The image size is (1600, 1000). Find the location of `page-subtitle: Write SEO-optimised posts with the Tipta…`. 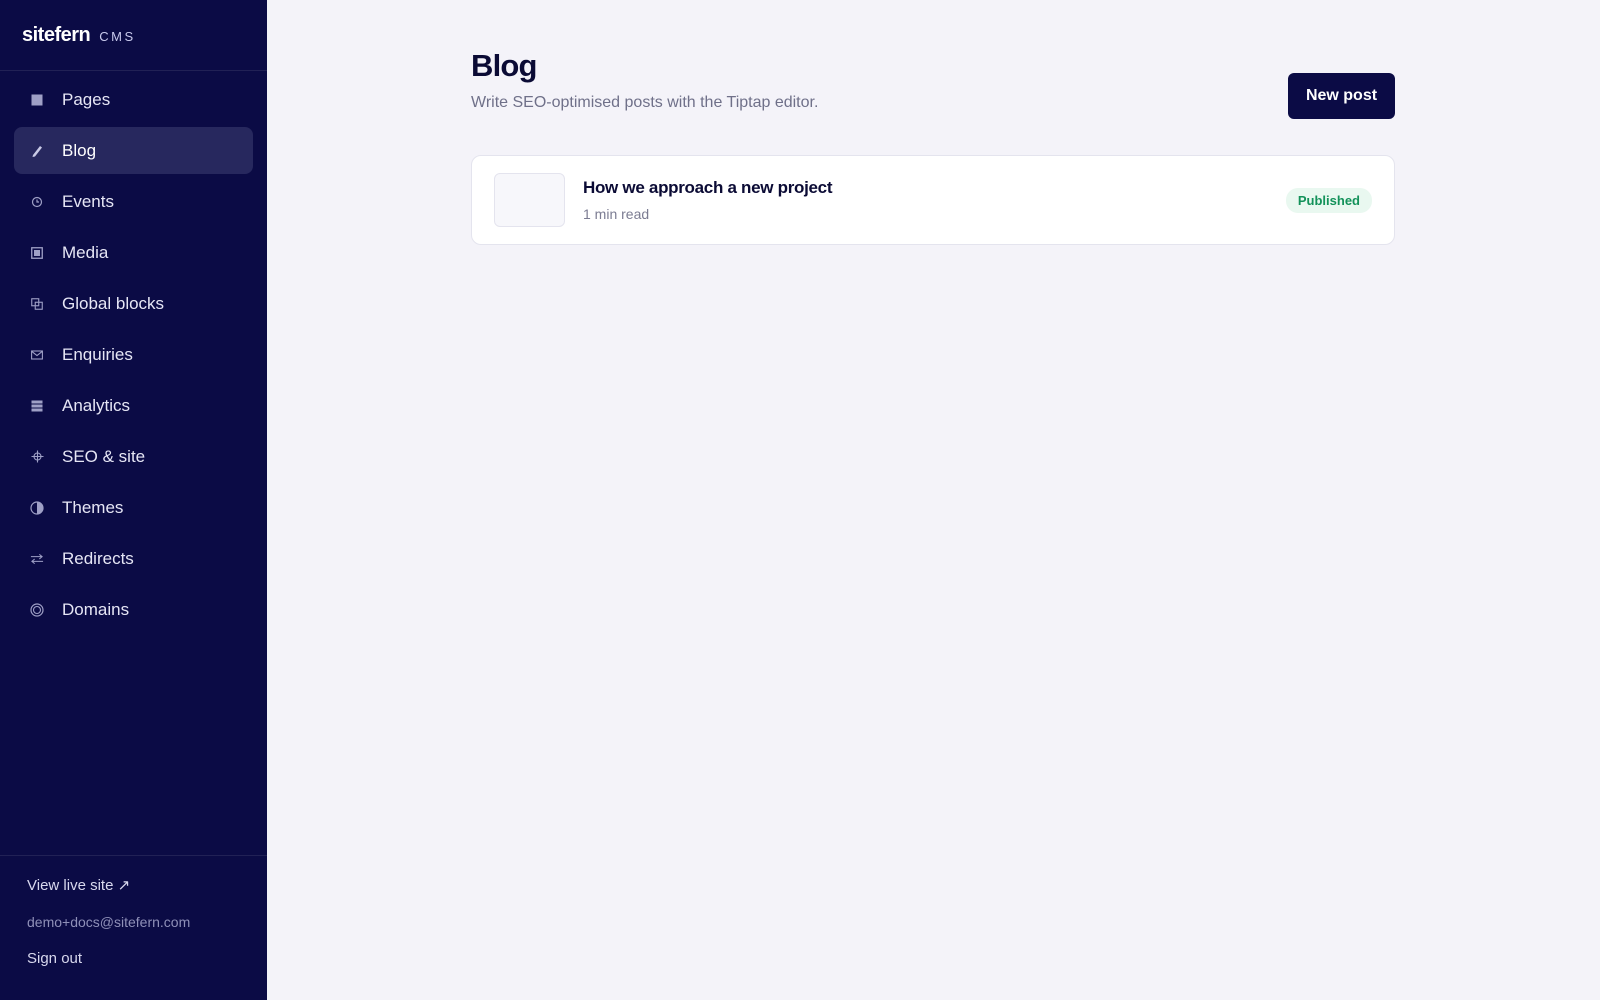

page-subtitle: Write SEO-optimised posts with the Tipta… is located at coordinates (645, 102).